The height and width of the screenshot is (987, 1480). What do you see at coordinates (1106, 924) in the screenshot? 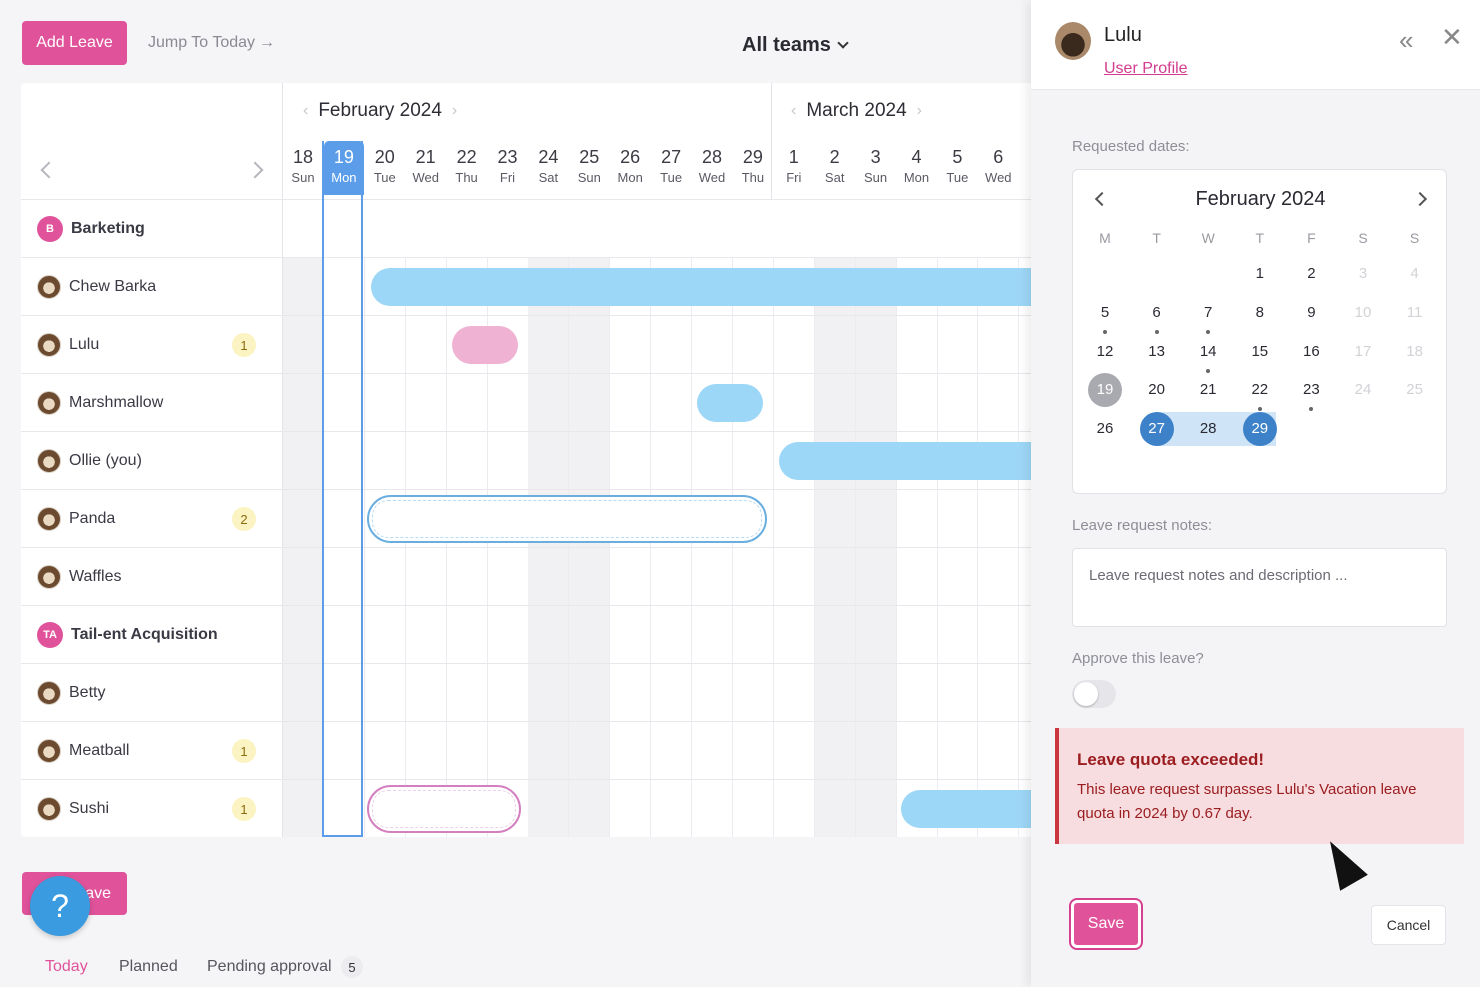
I see `save-button: Save` at bounding box center [1106, 924].